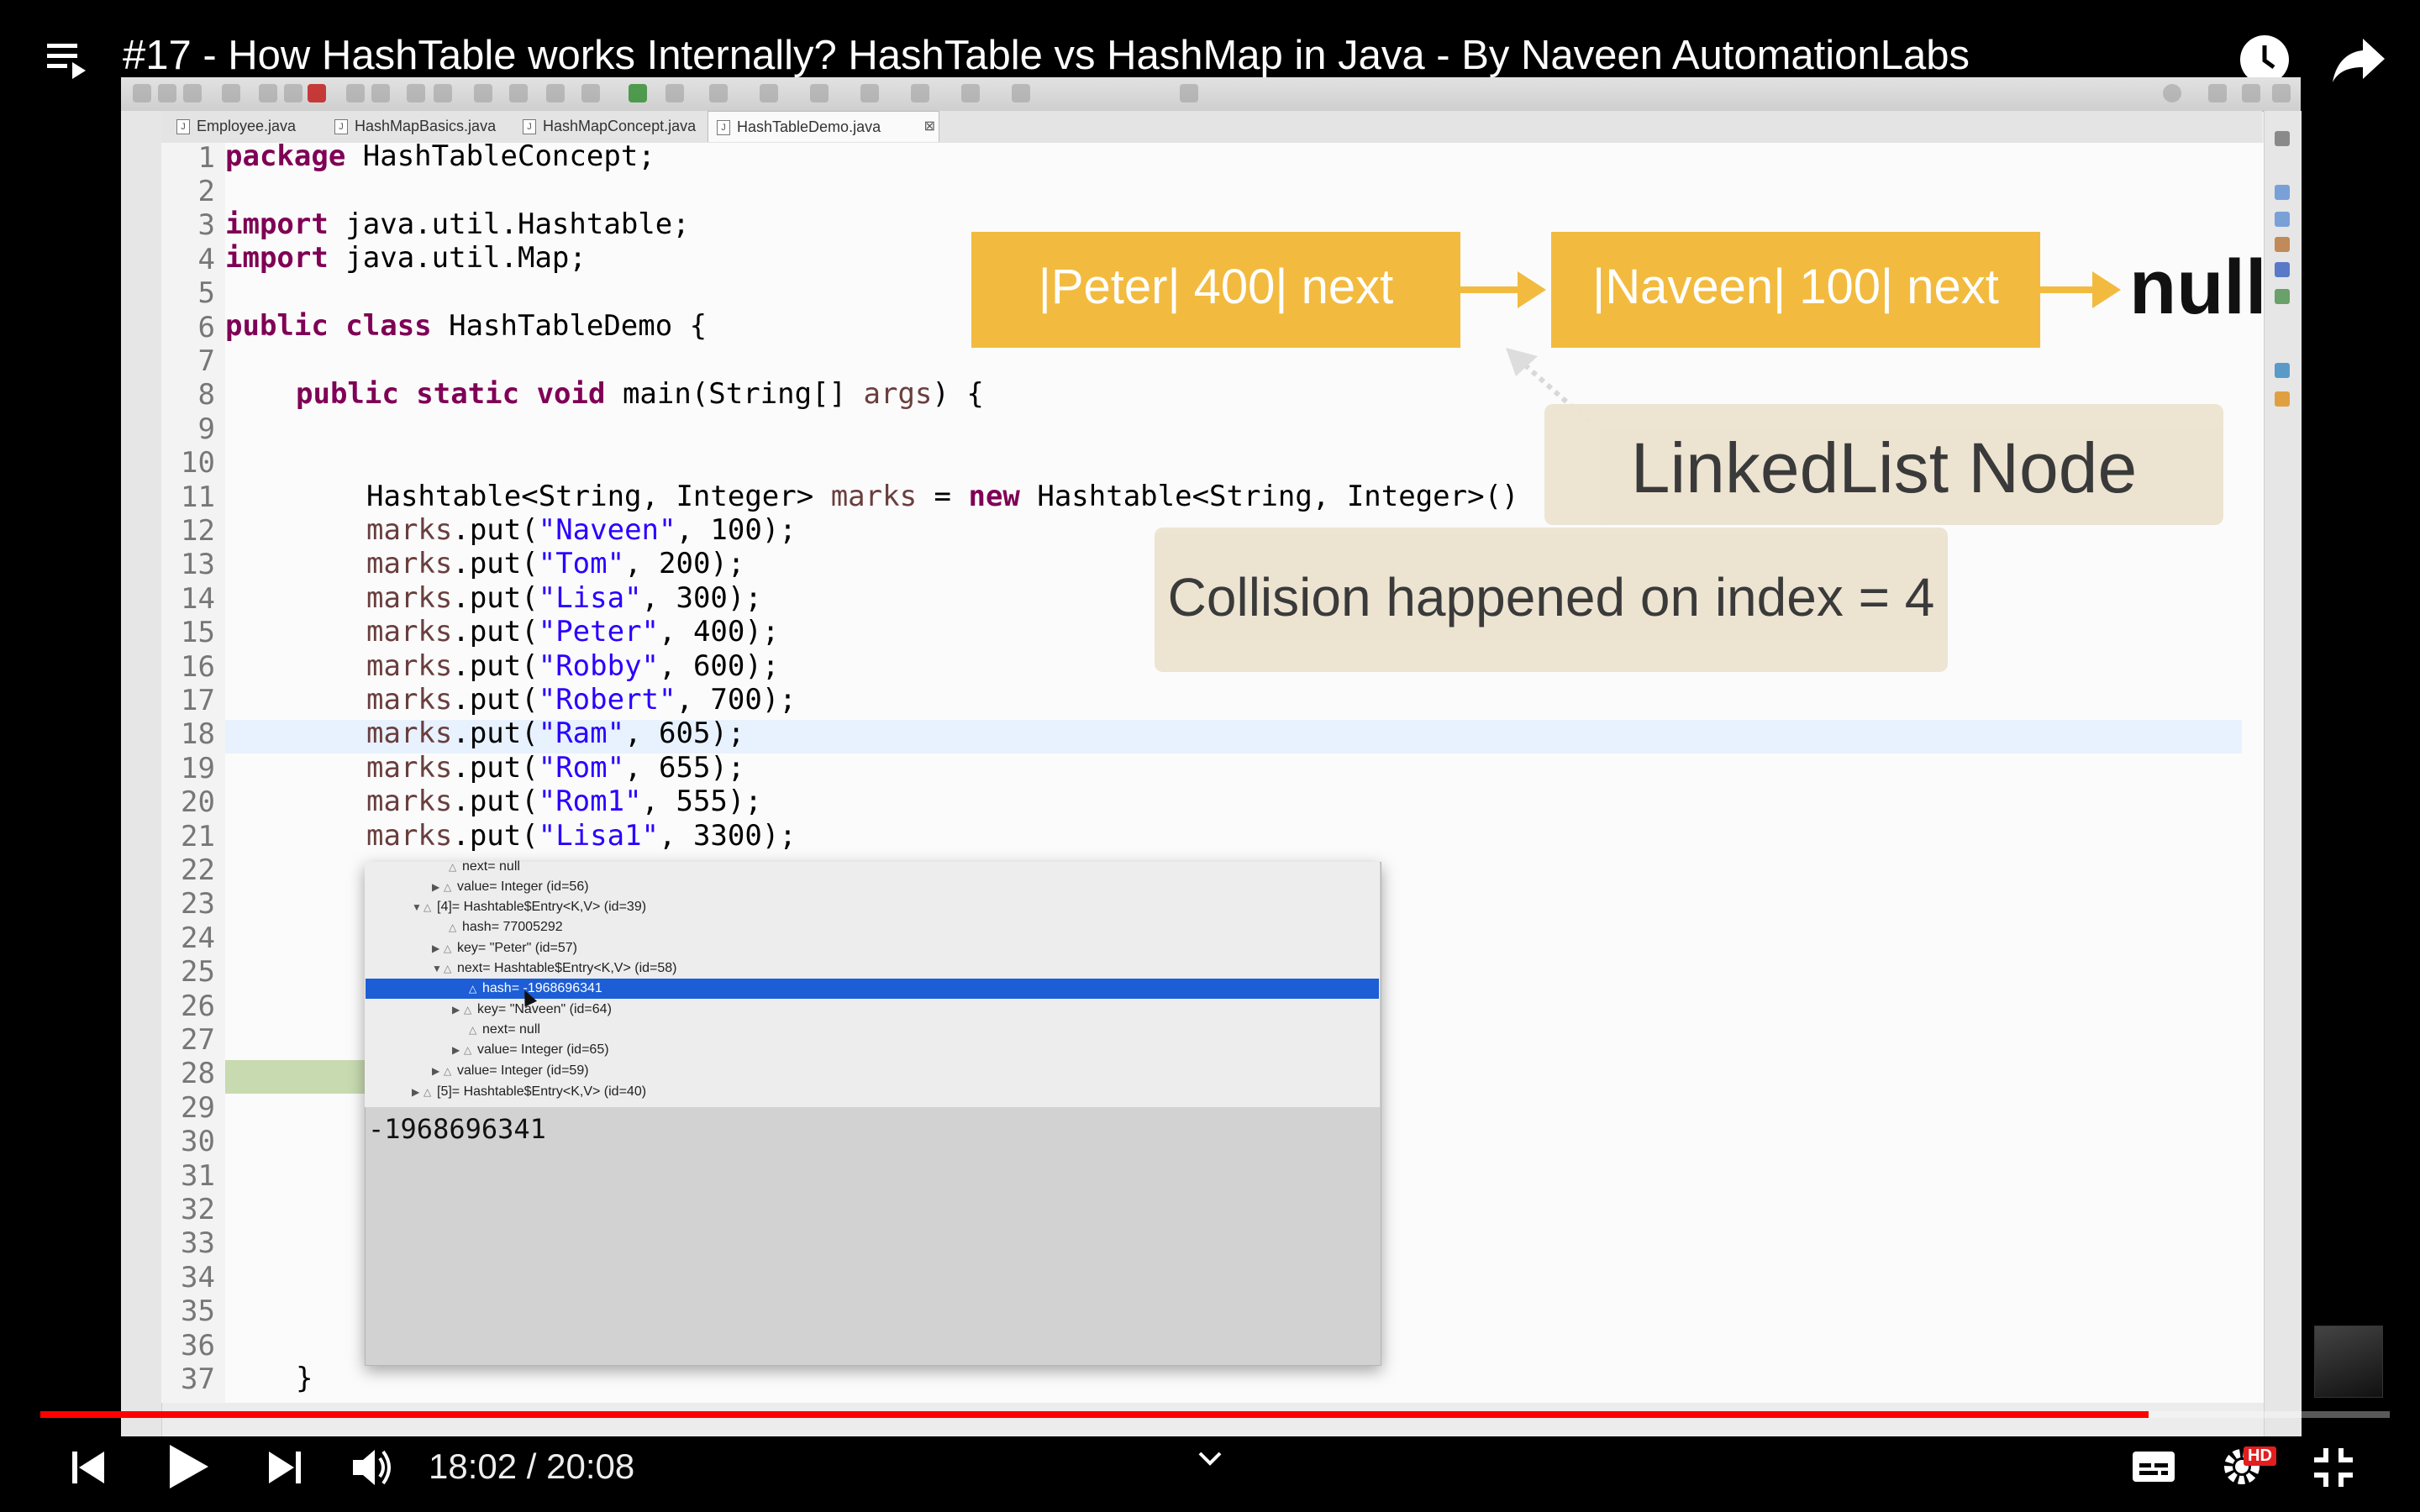  What do you see at coordinates (555, 768) in the screenshot?
I see `code-line: marks.put("Rom", 655);` at bounding box center [555, 768].